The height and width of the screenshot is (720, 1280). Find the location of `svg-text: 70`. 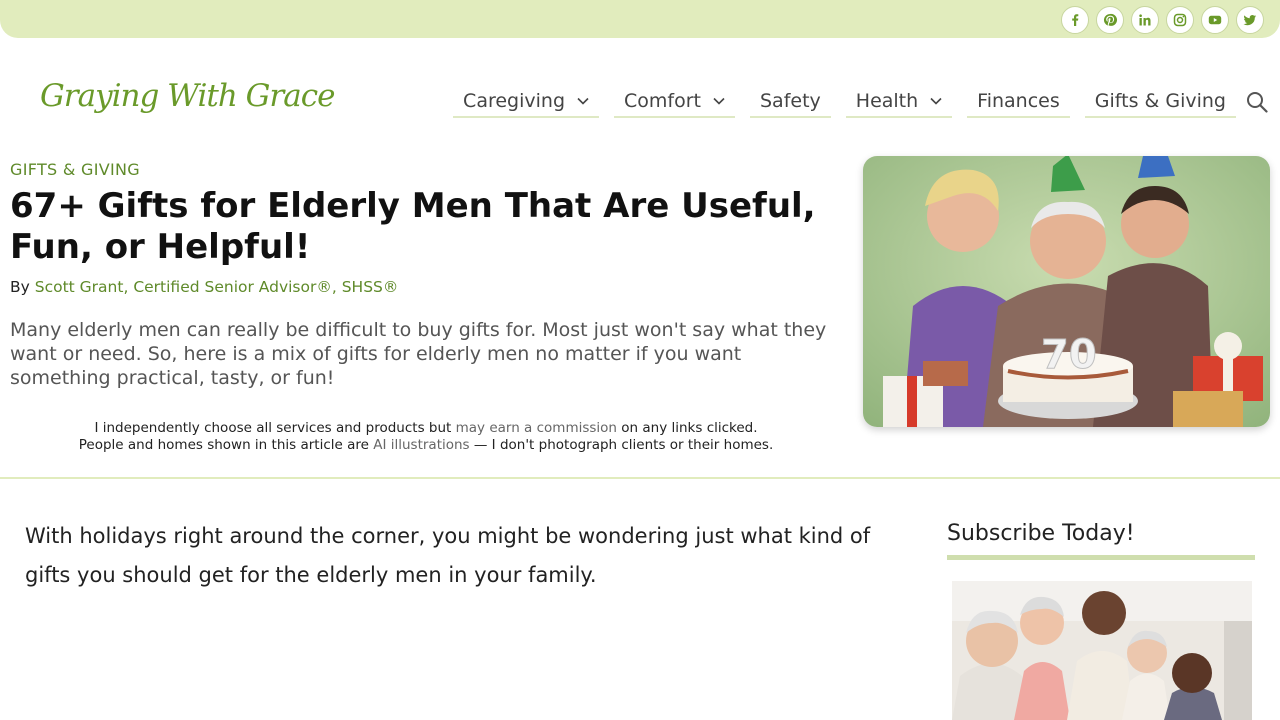

svg-text: 70 is located at coordinates (1069, 355).